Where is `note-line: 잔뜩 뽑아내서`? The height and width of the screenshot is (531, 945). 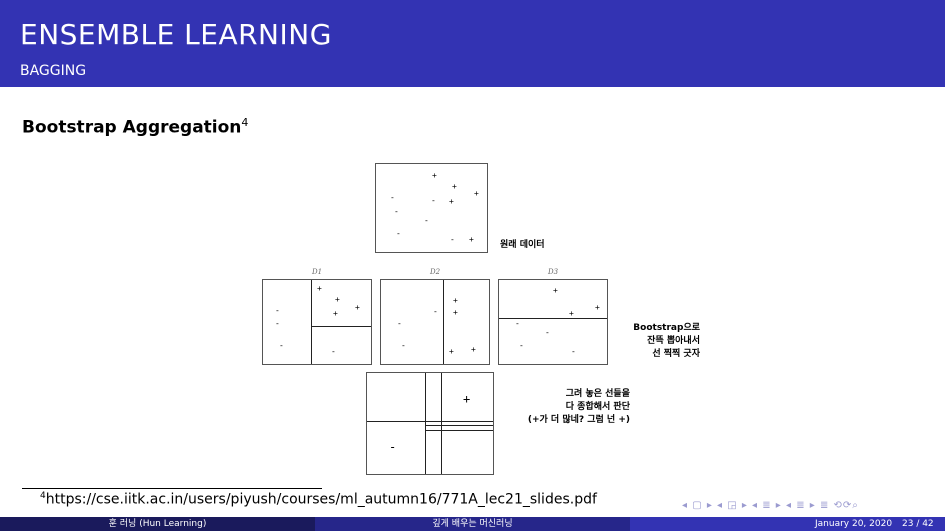 note-line: 잔뜩 뽑아내서 is located at coordinates (673, 341).